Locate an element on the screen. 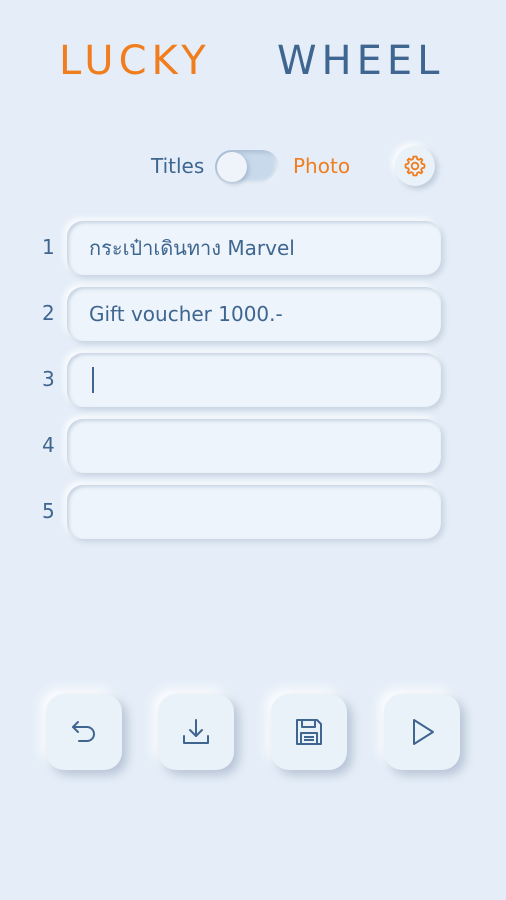 The width and height of the screenshot is (506, 900). play-button is located at coordinates (422, 732).